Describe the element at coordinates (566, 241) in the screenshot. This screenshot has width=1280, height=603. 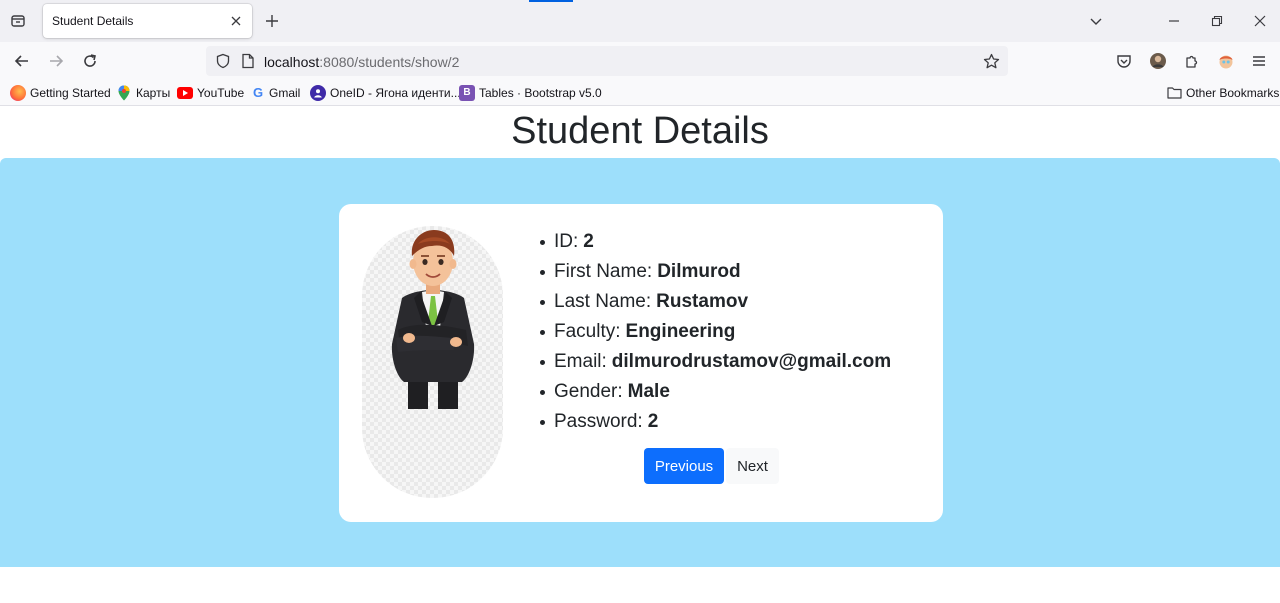
I see `detail-label: ID:` at that location.